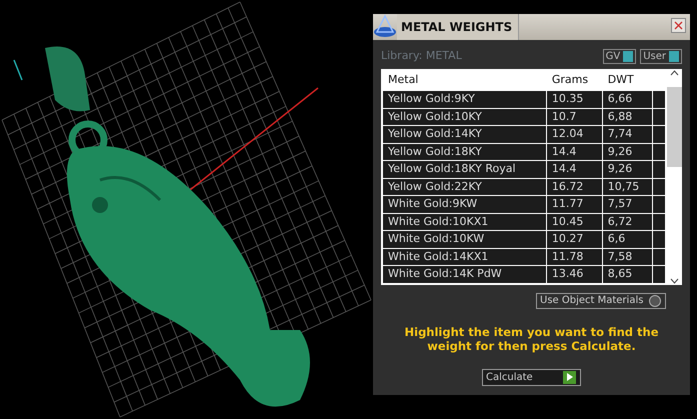  What do you see at coordinates (675, 280) in the screenshot?
I see `scroll-down-icon` at bounding box center [675, 280].